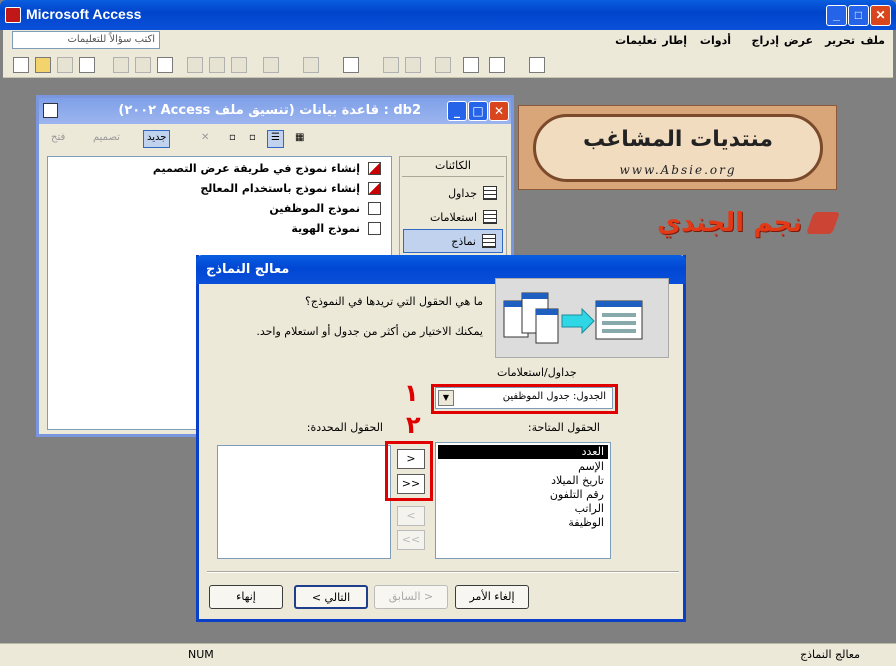  What do you see at coordinates (836, 15) in the screenshot?
I see `minimize-button: _` at bounding box center [836, 15].